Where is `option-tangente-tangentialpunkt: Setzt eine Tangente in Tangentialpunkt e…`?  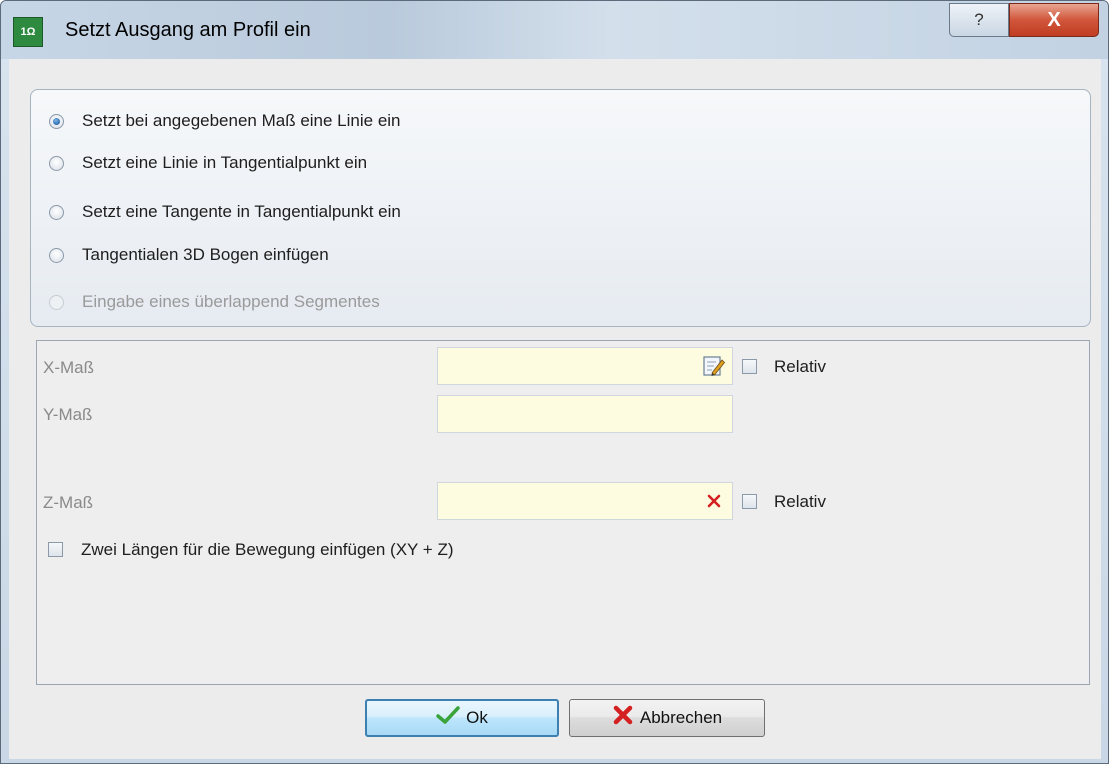 option-tangente-tangentialpunkt: Setzt eine Tangente in Tangentialpunkt e… is located at coordinates (225, 212).